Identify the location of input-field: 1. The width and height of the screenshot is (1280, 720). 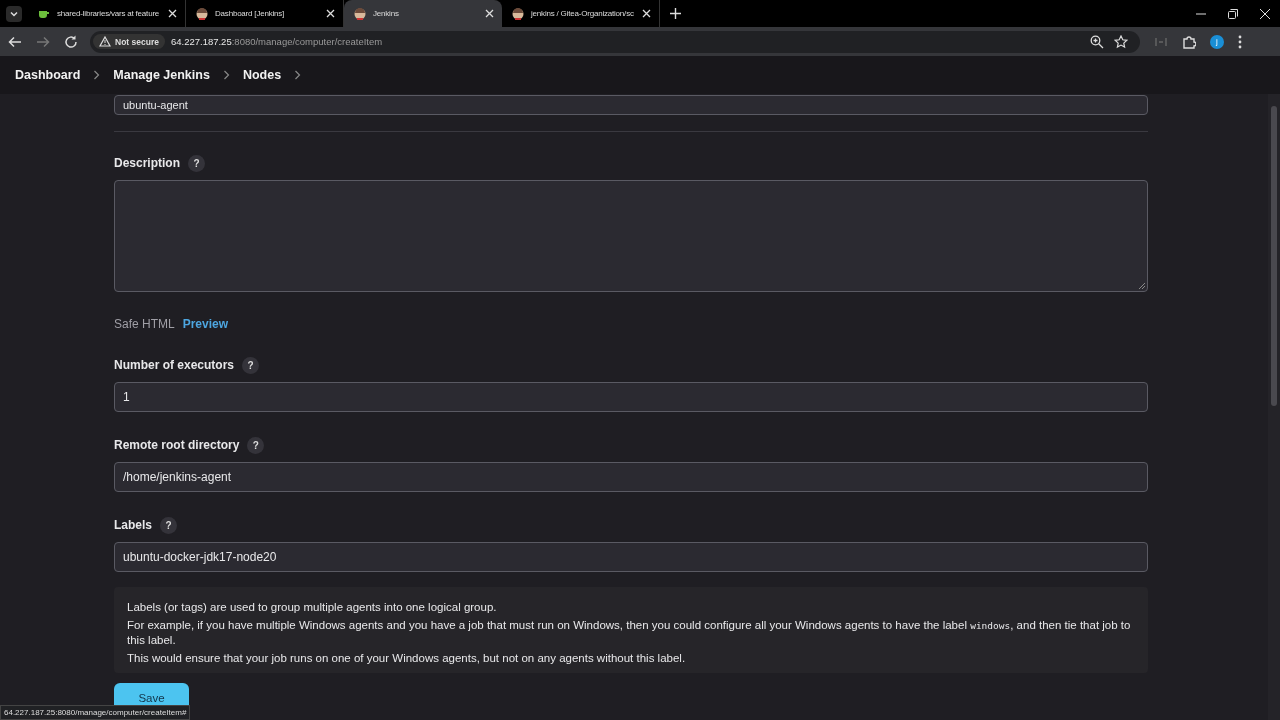
(631, 397).